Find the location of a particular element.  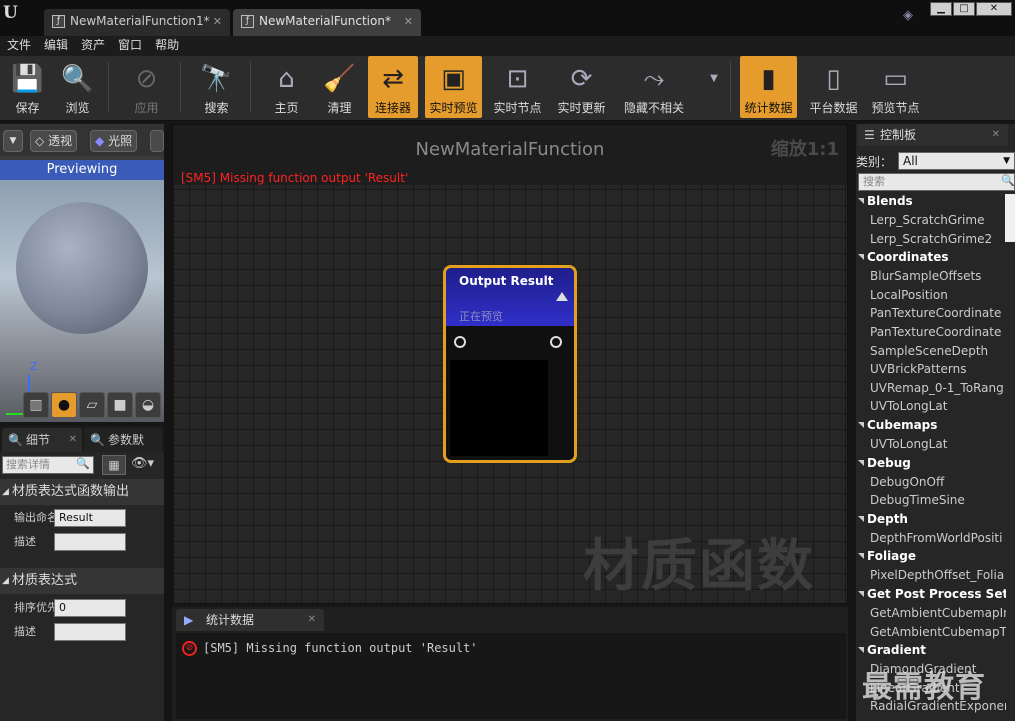

palette-item: DebugTimeSine is located at coordinates (931, 500).